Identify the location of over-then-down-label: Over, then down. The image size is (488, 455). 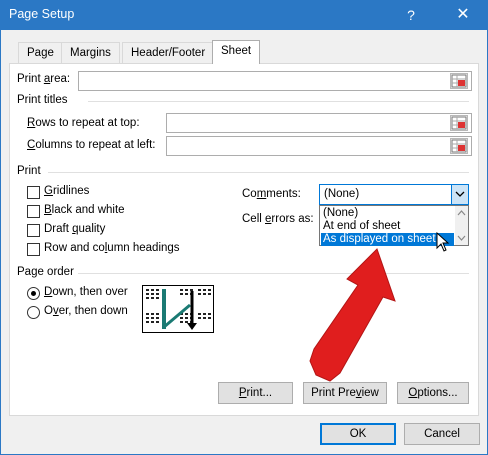
(86, 311).